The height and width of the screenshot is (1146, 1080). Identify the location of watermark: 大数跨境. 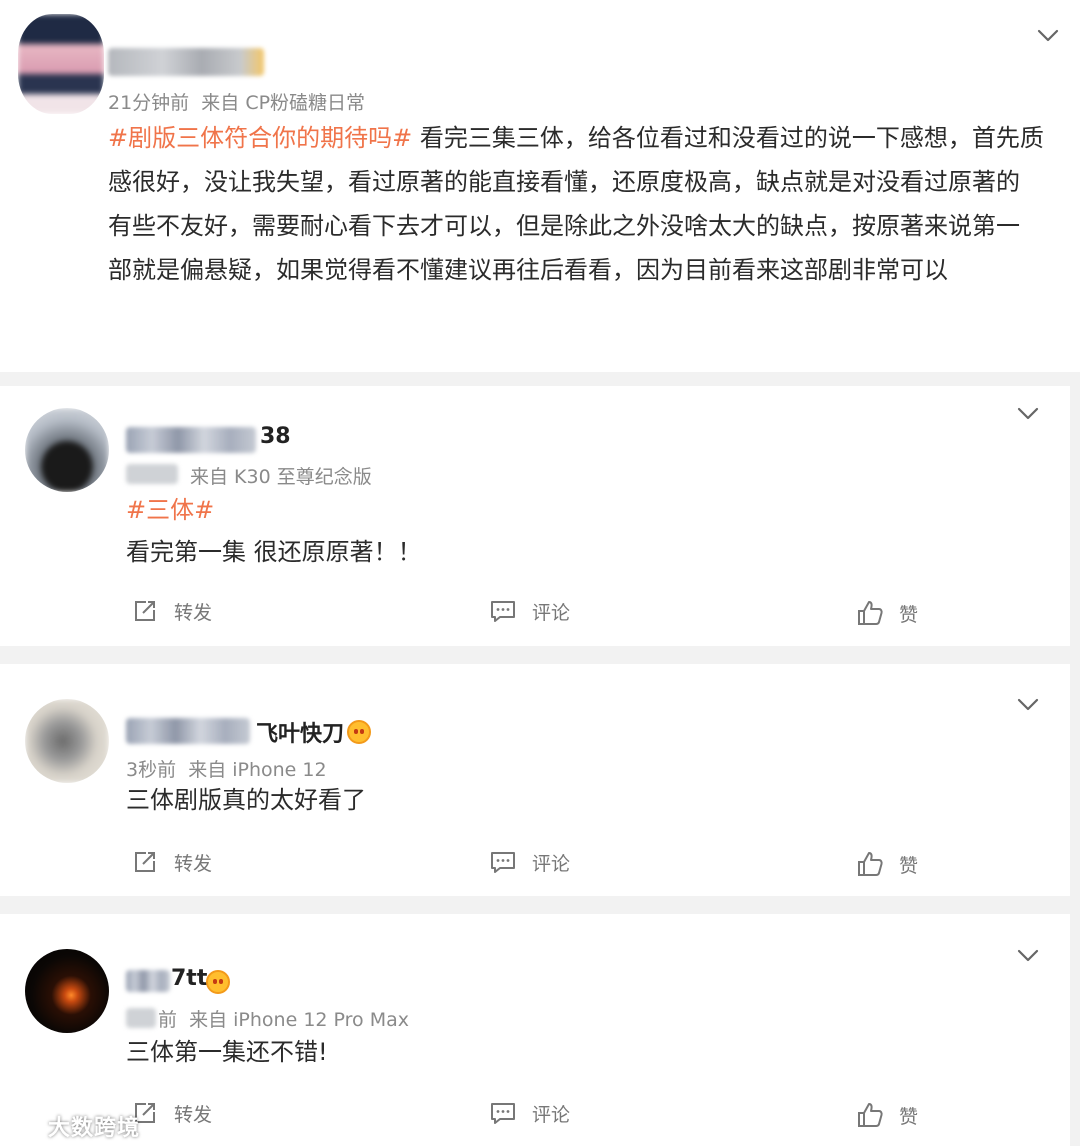
(74, 1126).